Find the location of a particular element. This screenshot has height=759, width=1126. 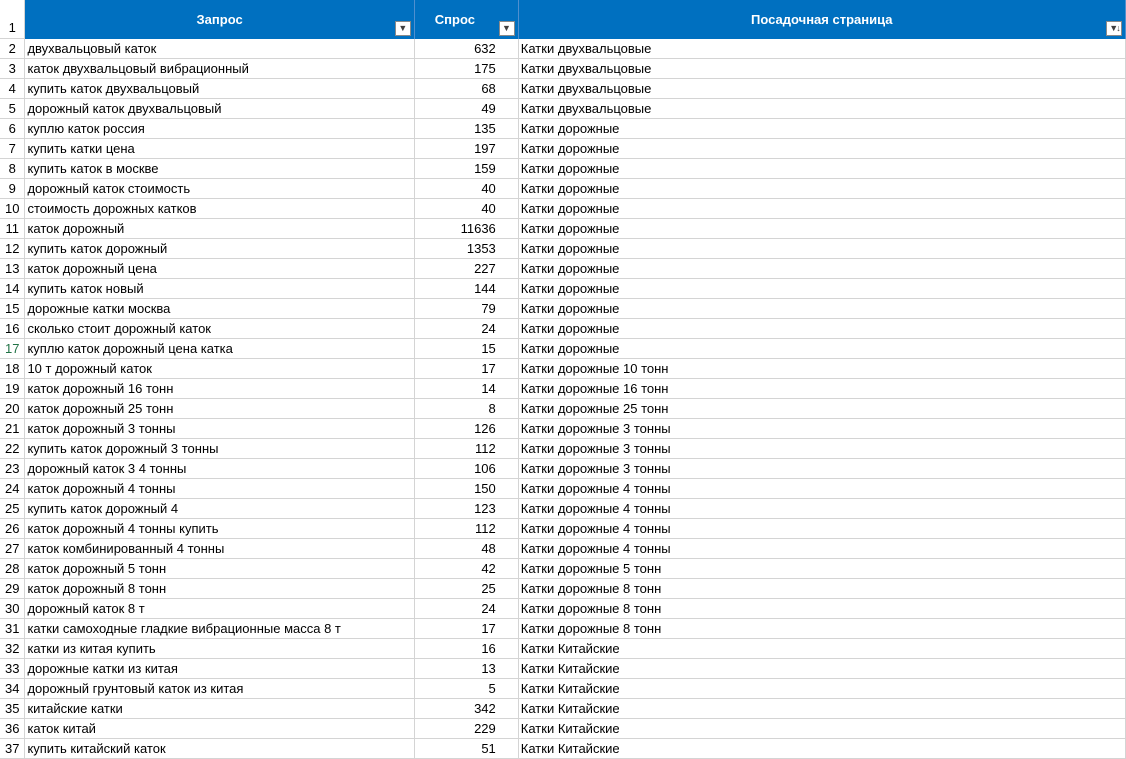

column-header-query: Запрос ▼ is located at coordinates (220, 19).